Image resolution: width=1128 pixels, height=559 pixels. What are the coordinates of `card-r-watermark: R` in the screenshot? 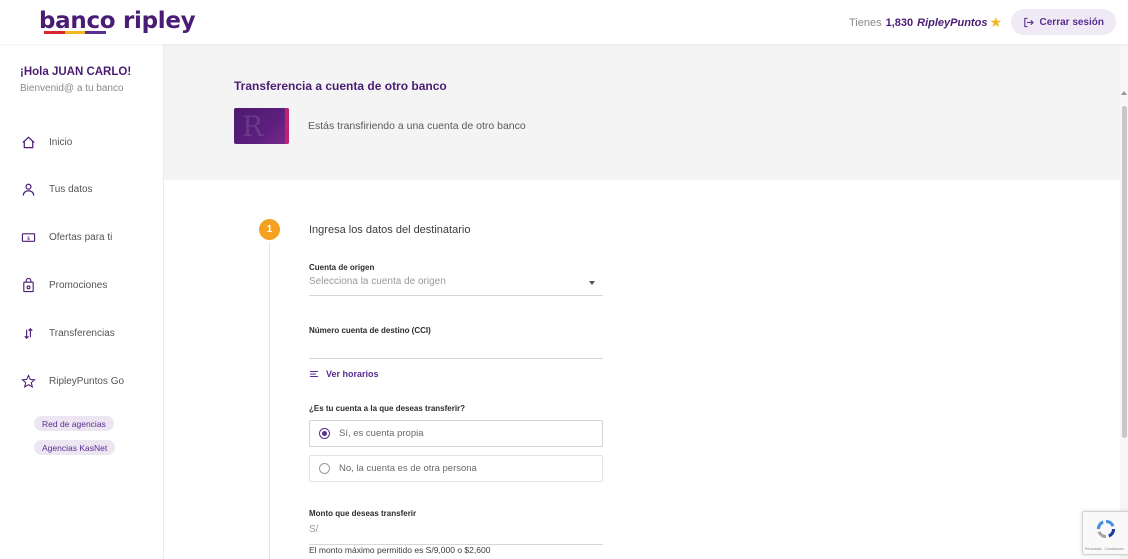 It's located at (253, 126).